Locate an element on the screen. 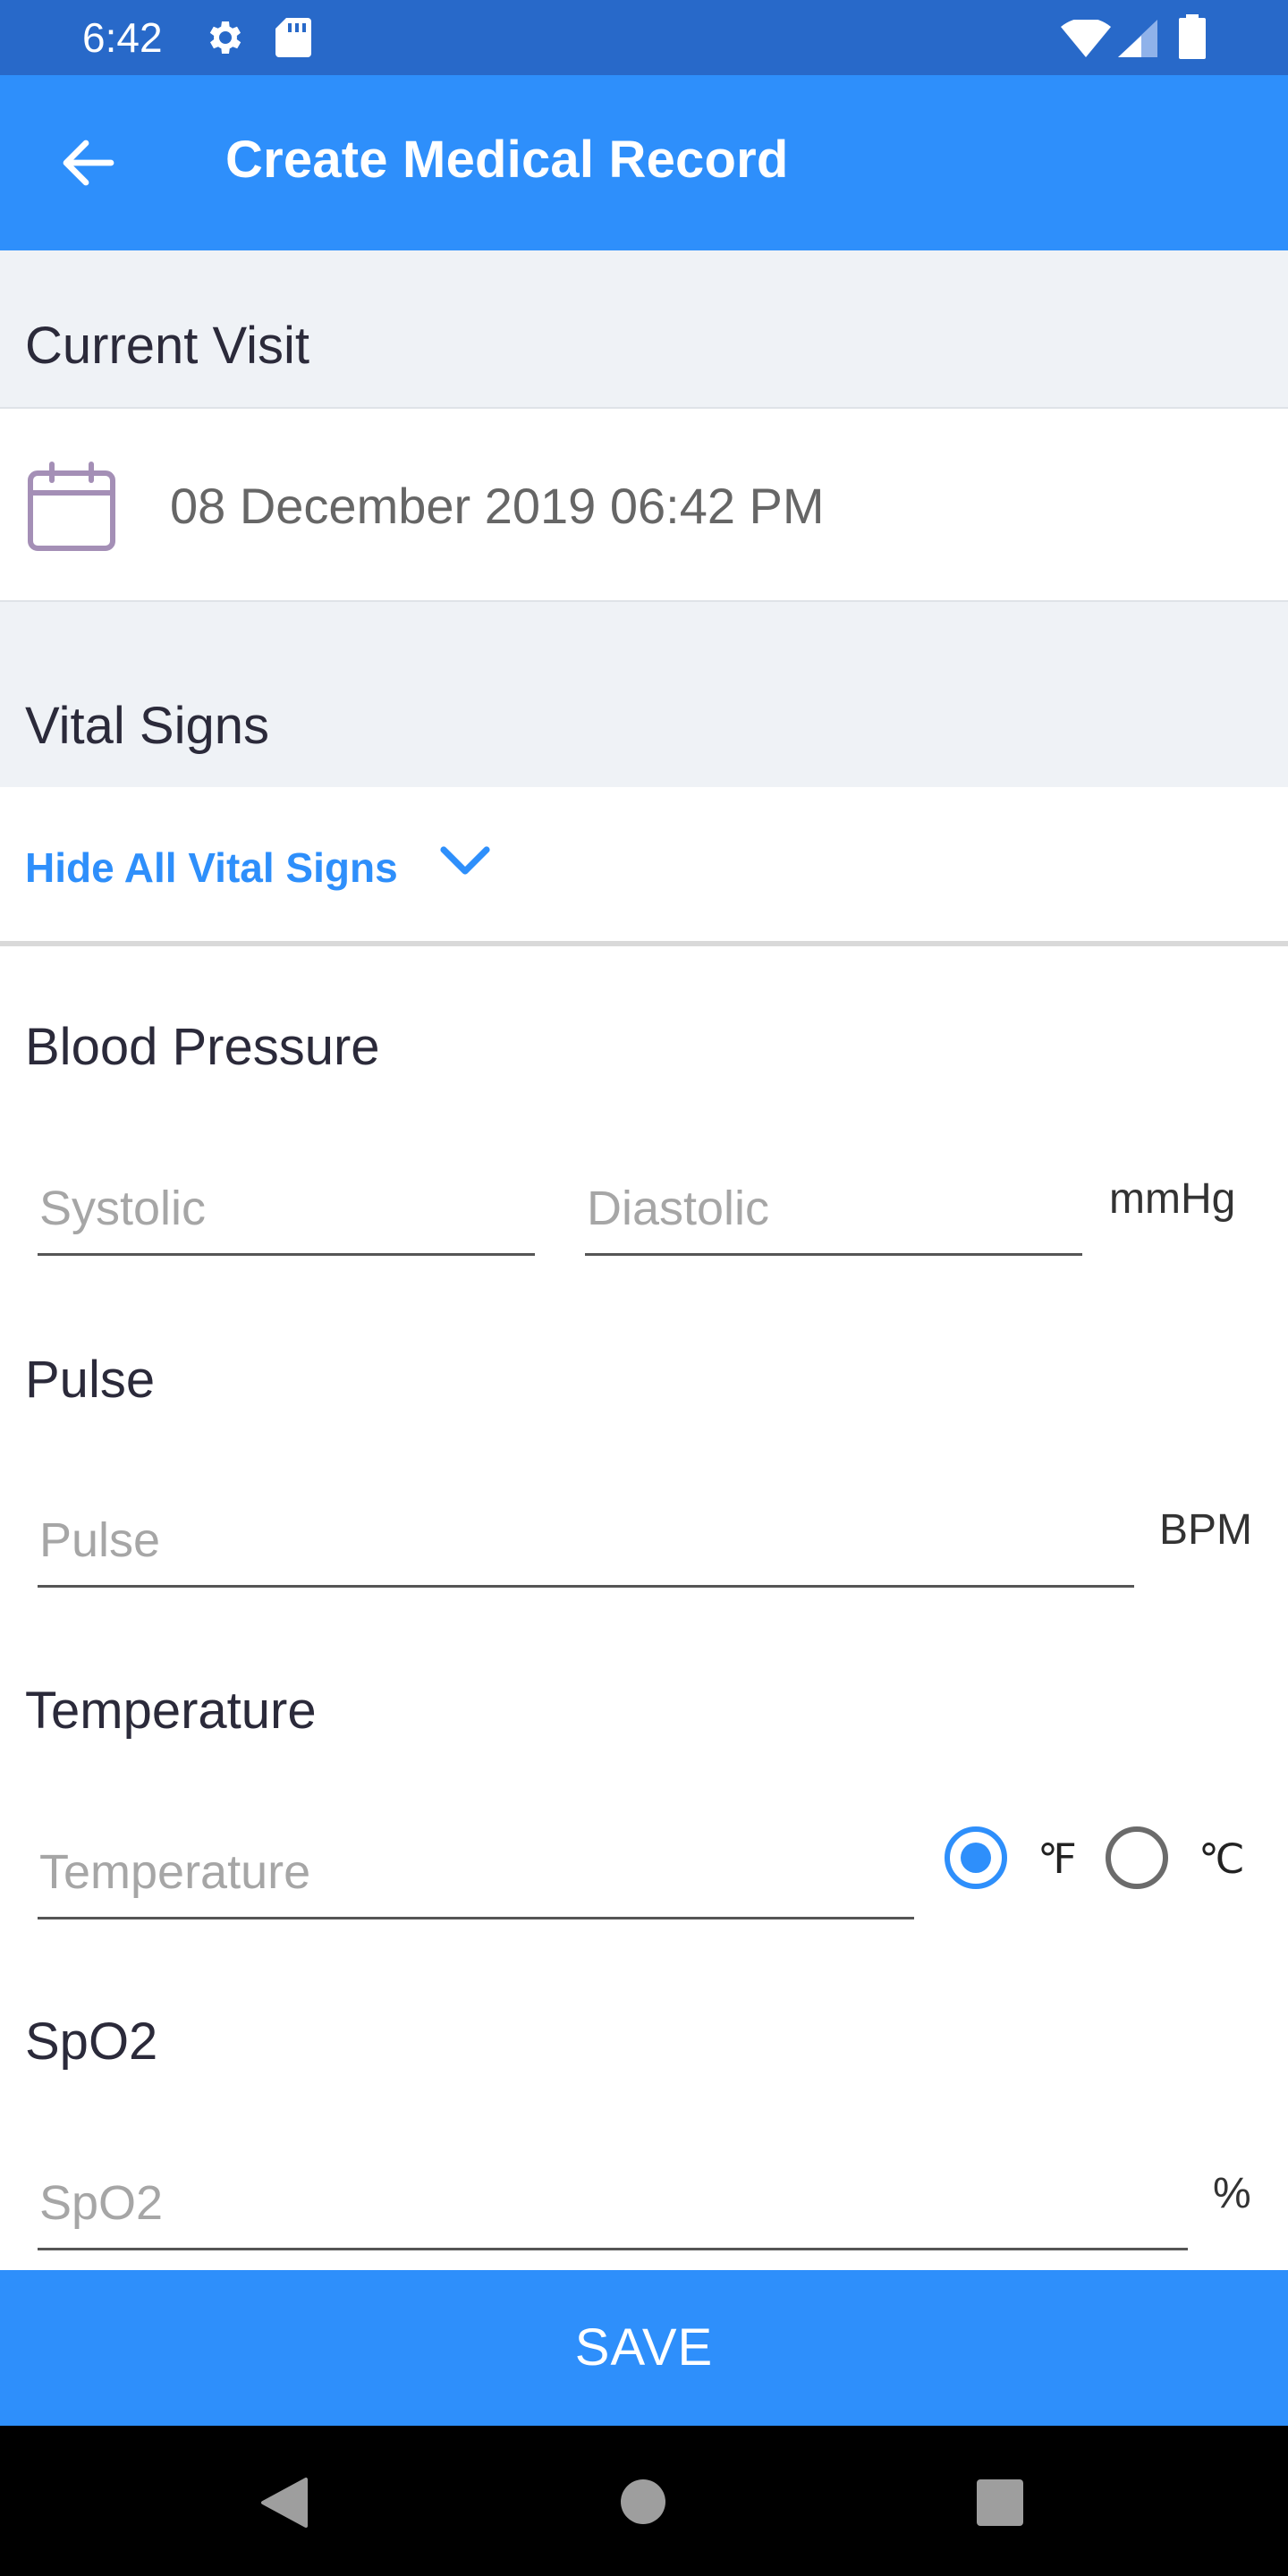 This screenshot has width=1288, height=2576. battery-icon is located at coordinates (1192, 36).